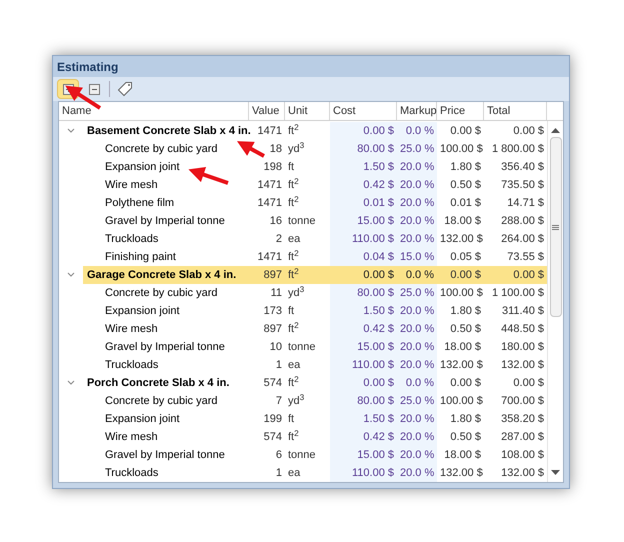 This screenshot has width=624, height=542. Describe the element at coordinates (279, 239) in the screenshot. I see `value-cell: 2` at that location.